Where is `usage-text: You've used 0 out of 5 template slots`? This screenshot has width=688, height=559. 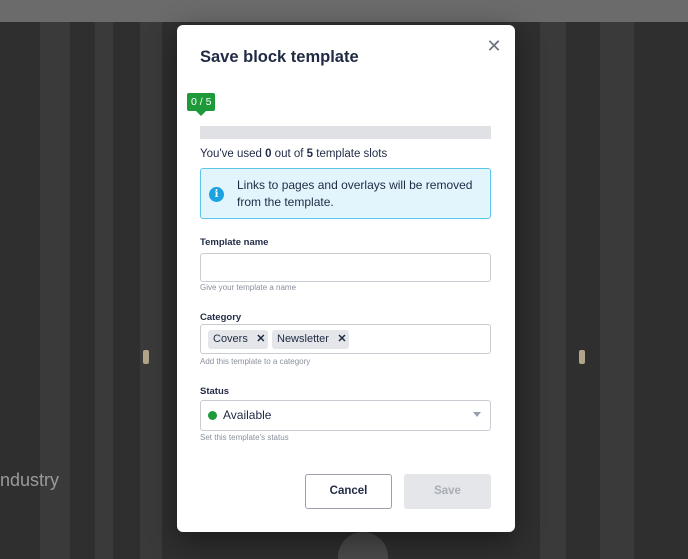 usage-text: You've used 0 out of 5 template slots is located at coordinates (293, 154).